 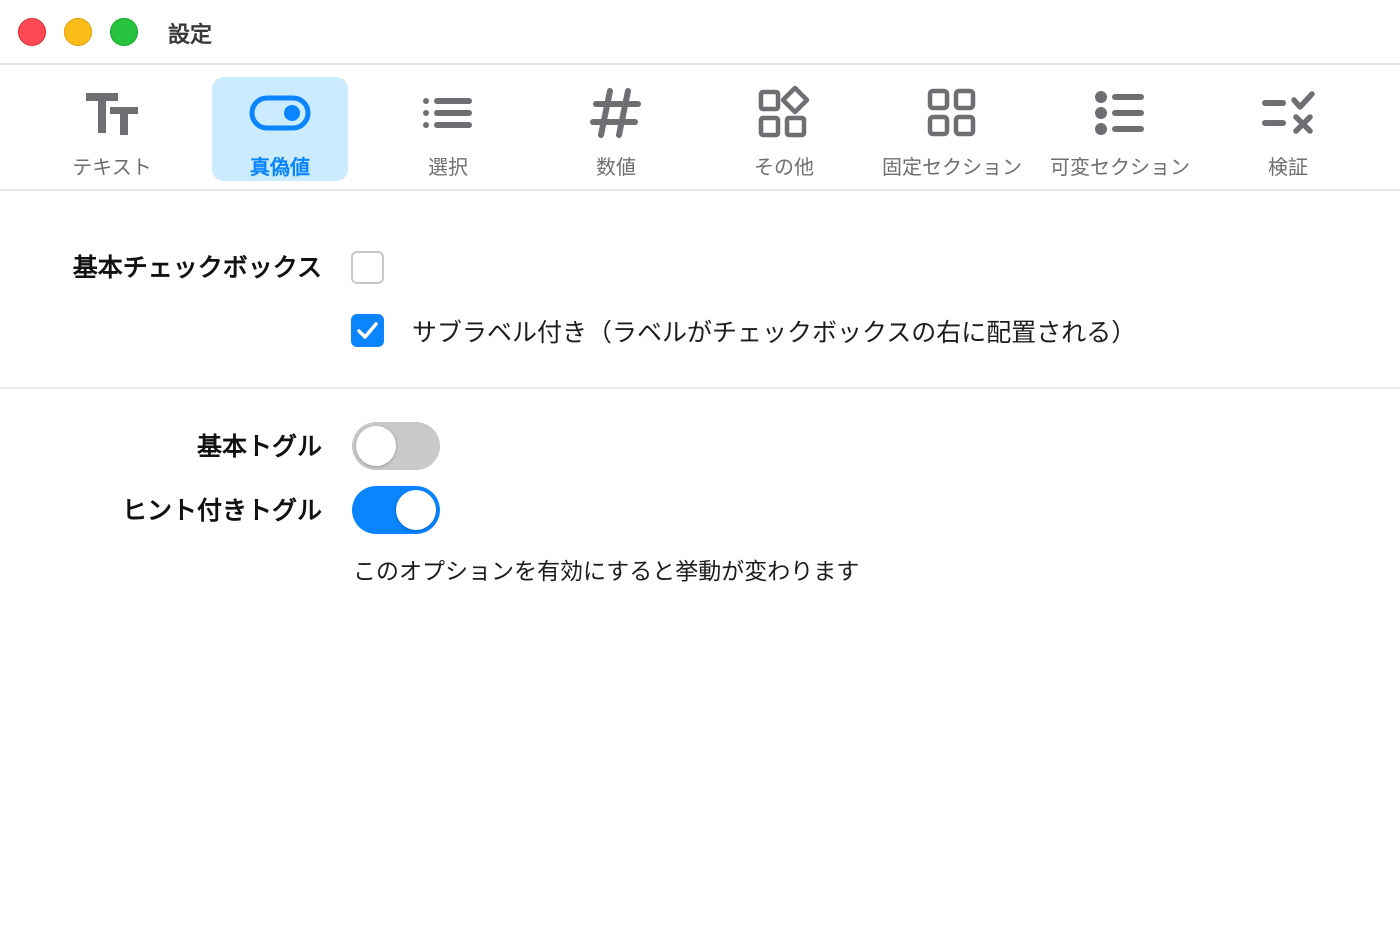 I want to click on hint-toggle-label: ヒント付きトグル, so click(x=221, y=510).